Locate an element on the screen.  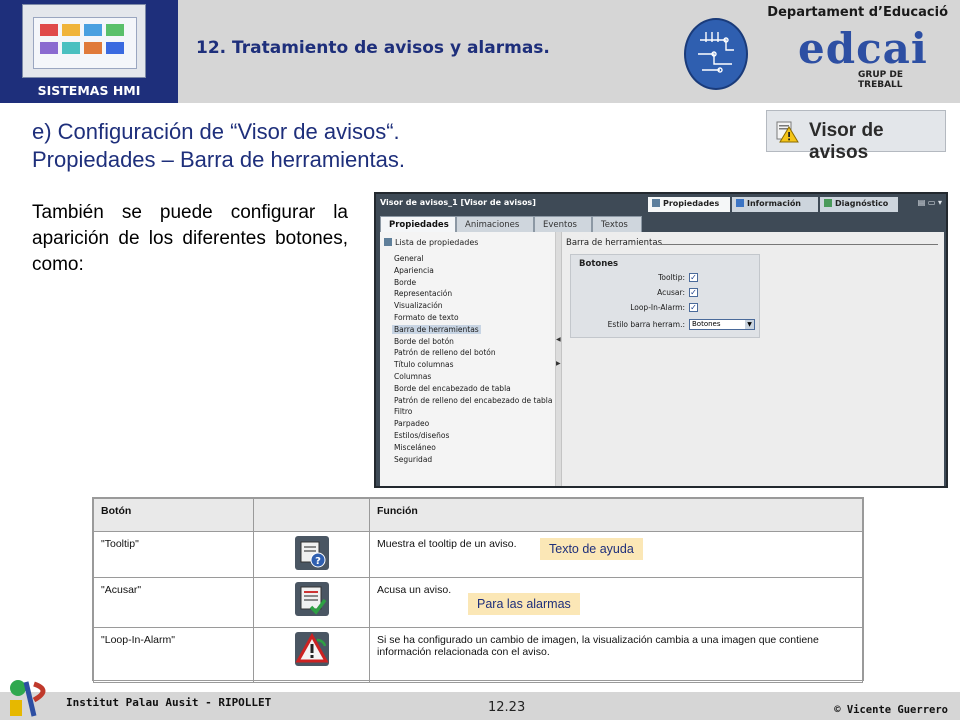
function-acusar: Acusa un aviso. is located at coordinates (616, 602).